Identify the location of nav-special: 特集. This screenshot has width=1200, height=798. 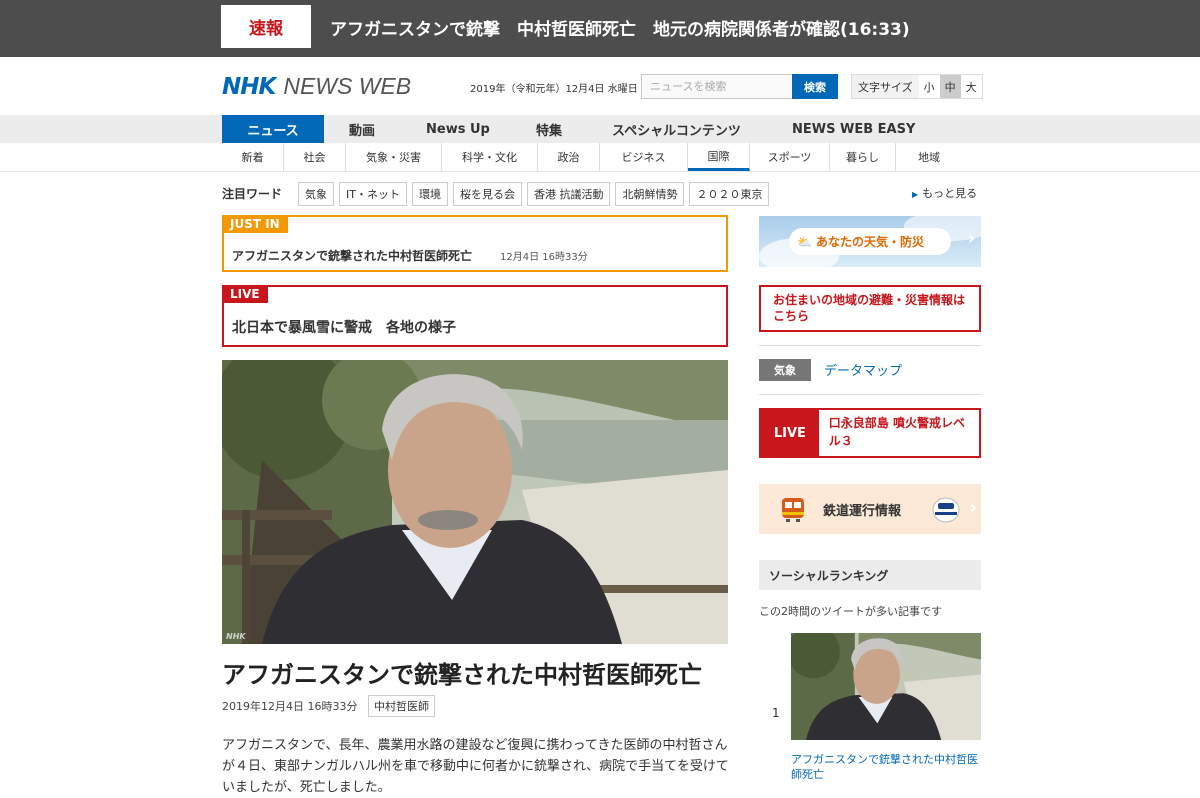
(549, 129).